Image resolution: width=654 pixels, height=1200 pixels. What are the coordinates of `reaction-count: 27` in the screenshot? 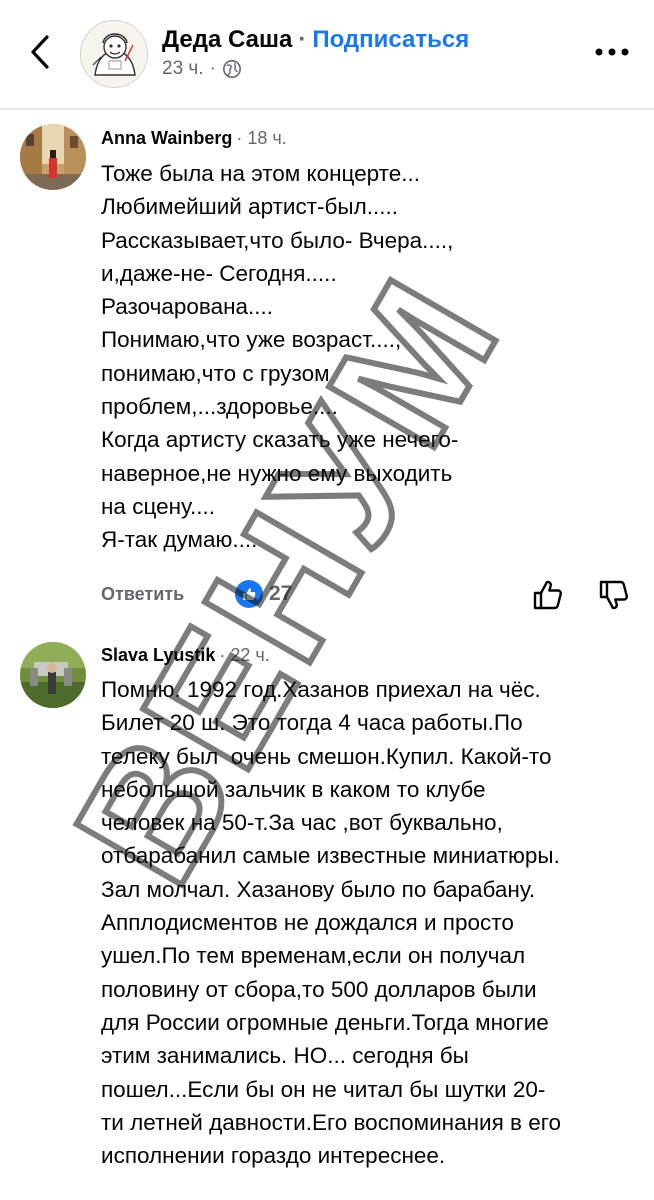 It's located at (281, 593).